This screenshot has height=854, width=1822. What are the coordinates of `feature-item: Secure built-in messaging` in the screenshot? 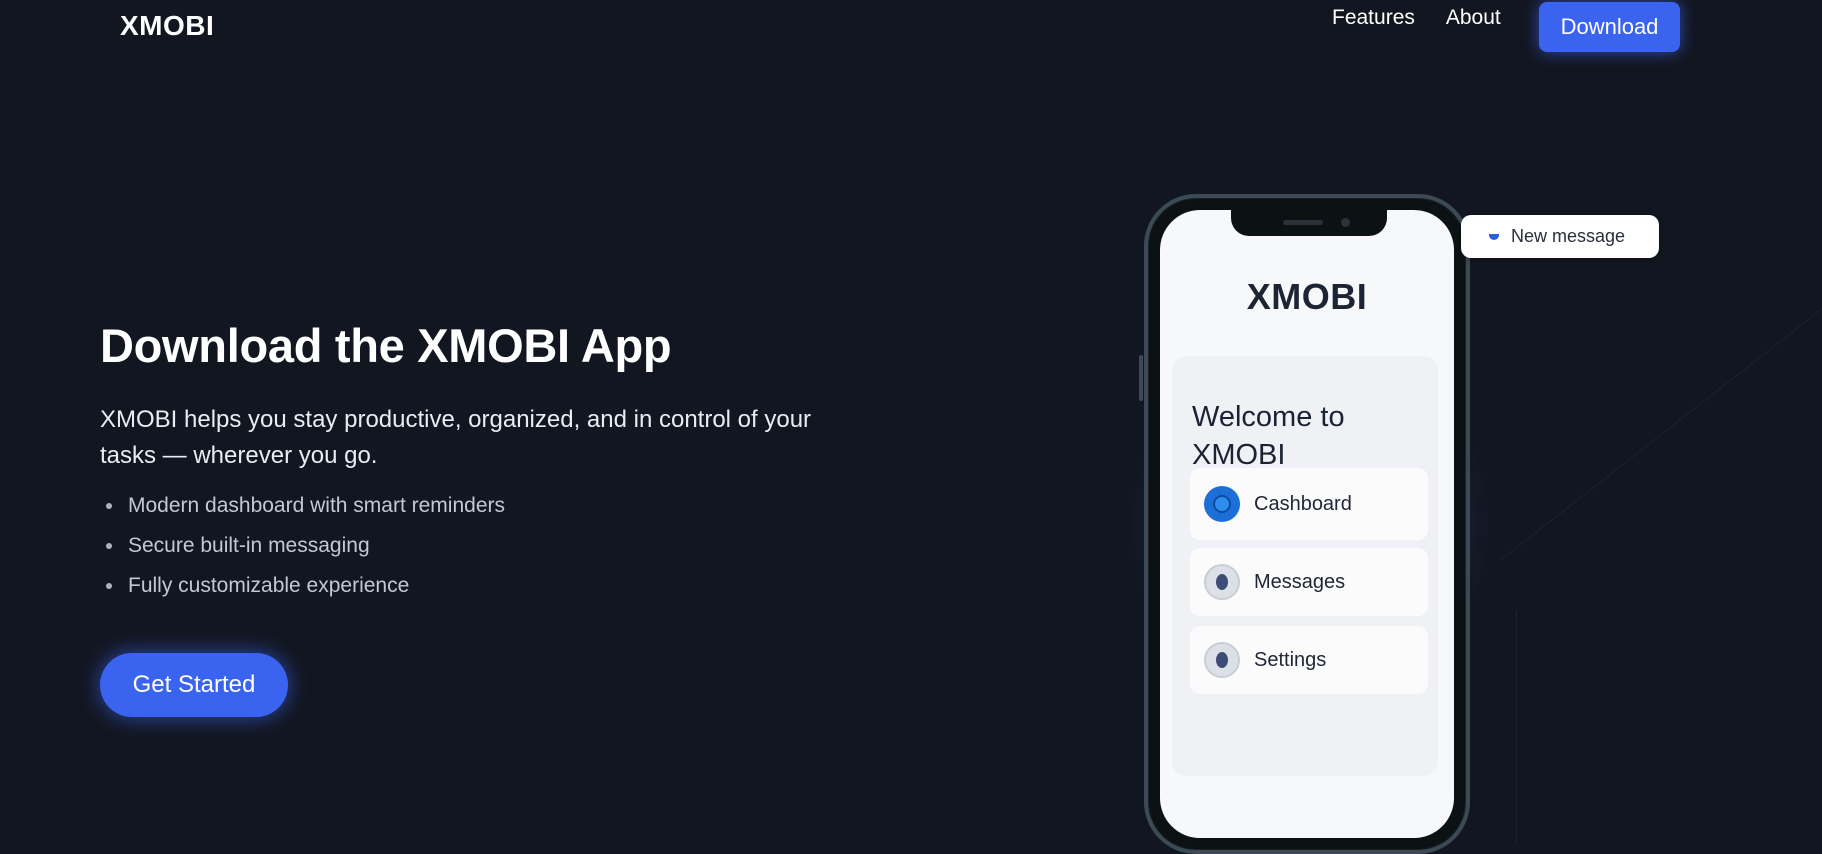 It's located at (304, 554).